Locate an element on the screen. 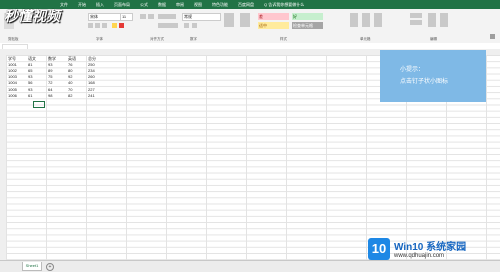 The width and height of the screenshot is (500, 272). ribbon-group-label: 对齐方式 is located at coordinates (157, 39).